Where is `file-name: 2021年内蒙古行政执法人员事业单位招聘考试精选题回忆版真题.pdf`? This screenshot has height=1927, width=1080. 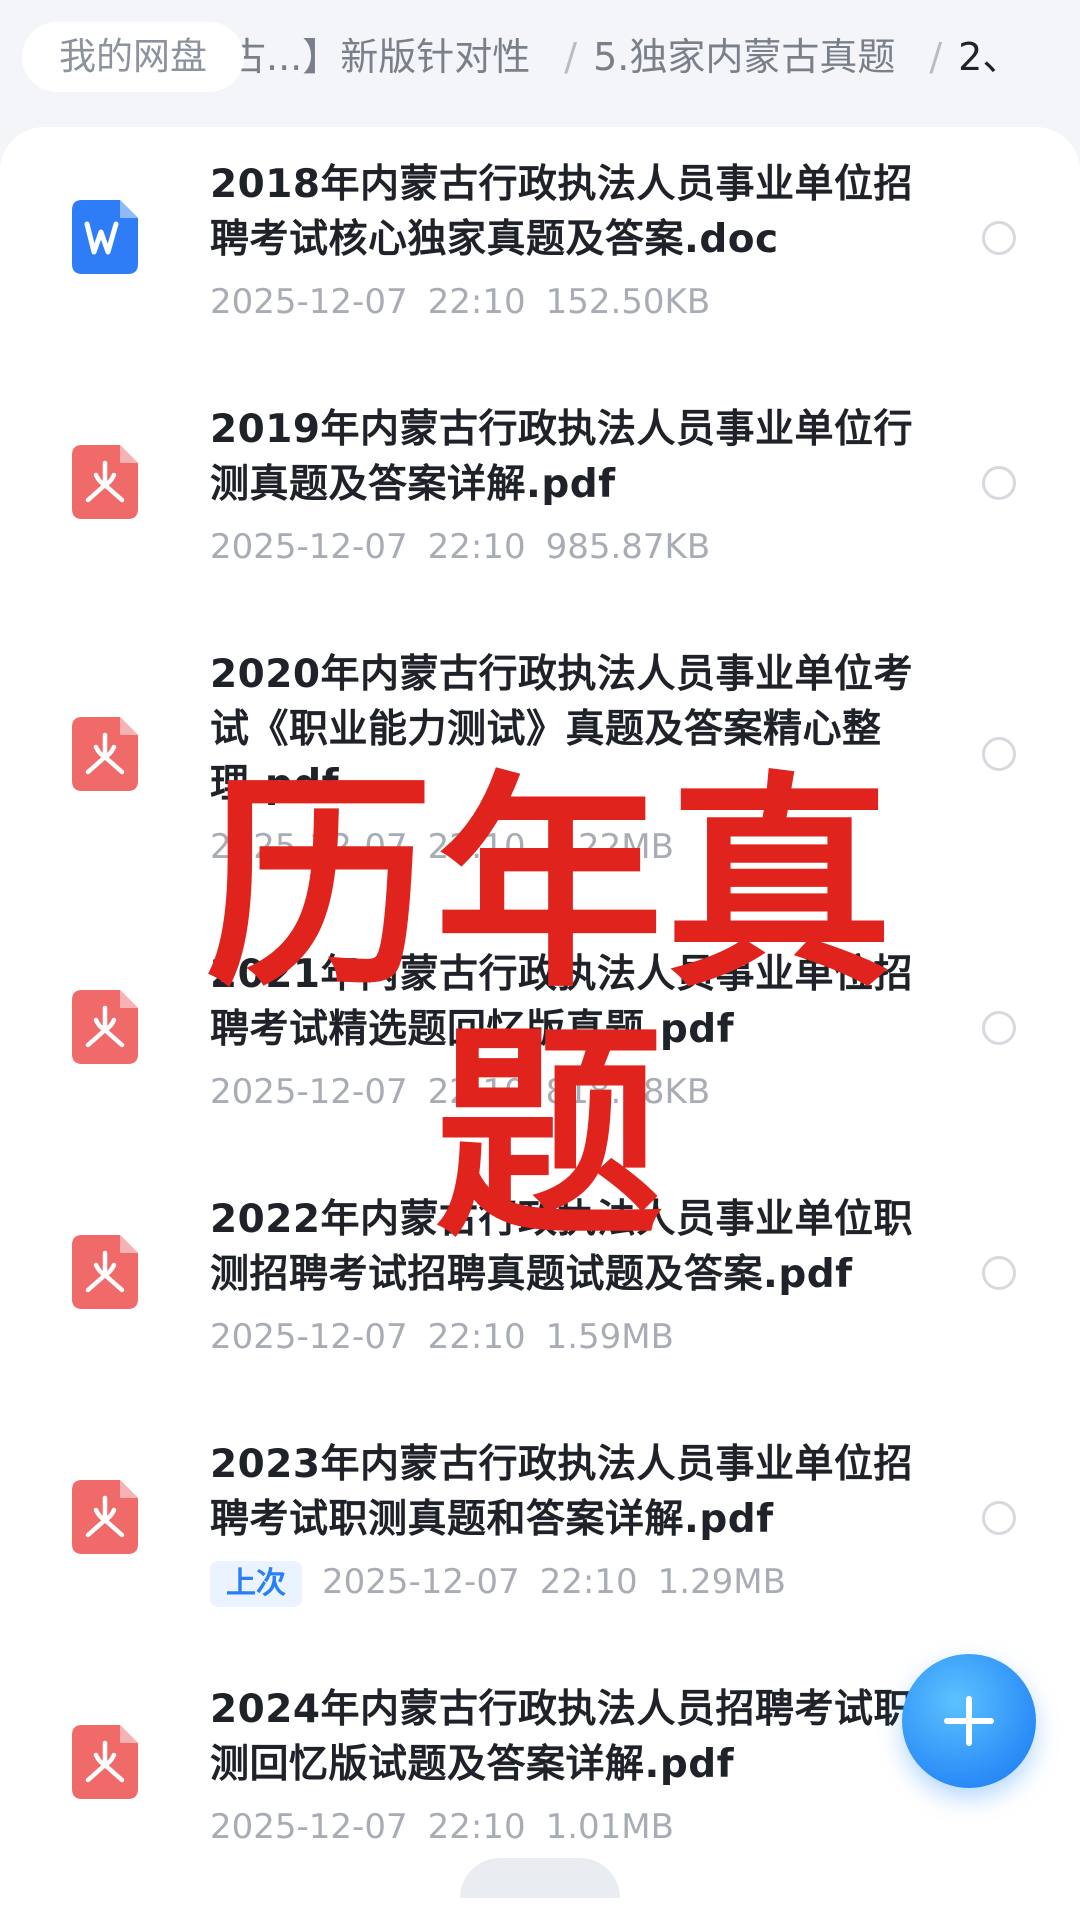
file-name: 2021年内蒙古行政执法人员事业单位招聘考试精选题回忆版真题.pdf is located at coordinates (562, 1002).